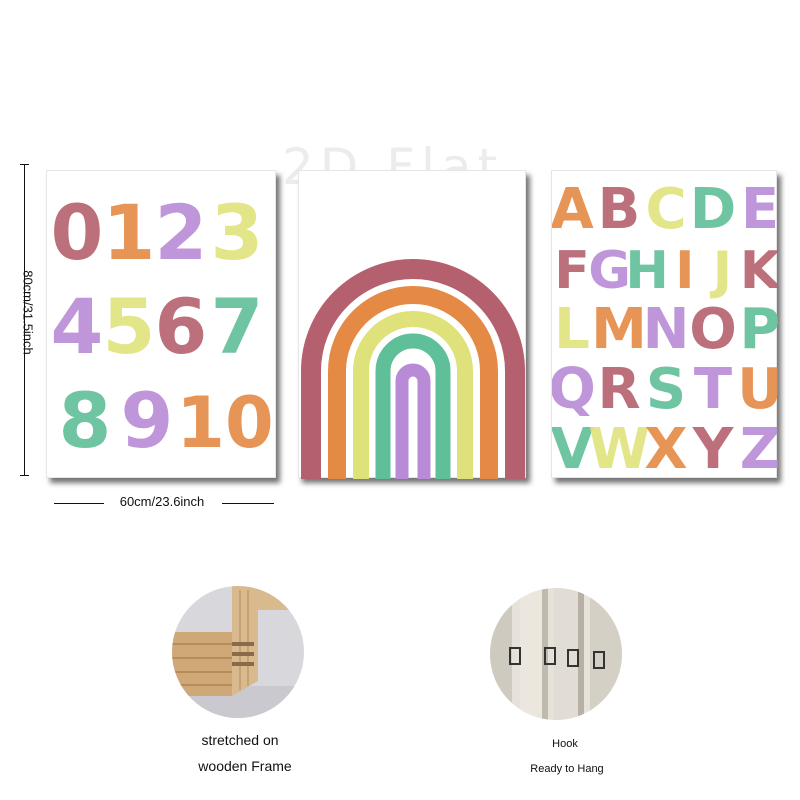  Describe the element at coordinates (573, 209) in the screenshot. I see `letter-glyph-a: A` at that location.